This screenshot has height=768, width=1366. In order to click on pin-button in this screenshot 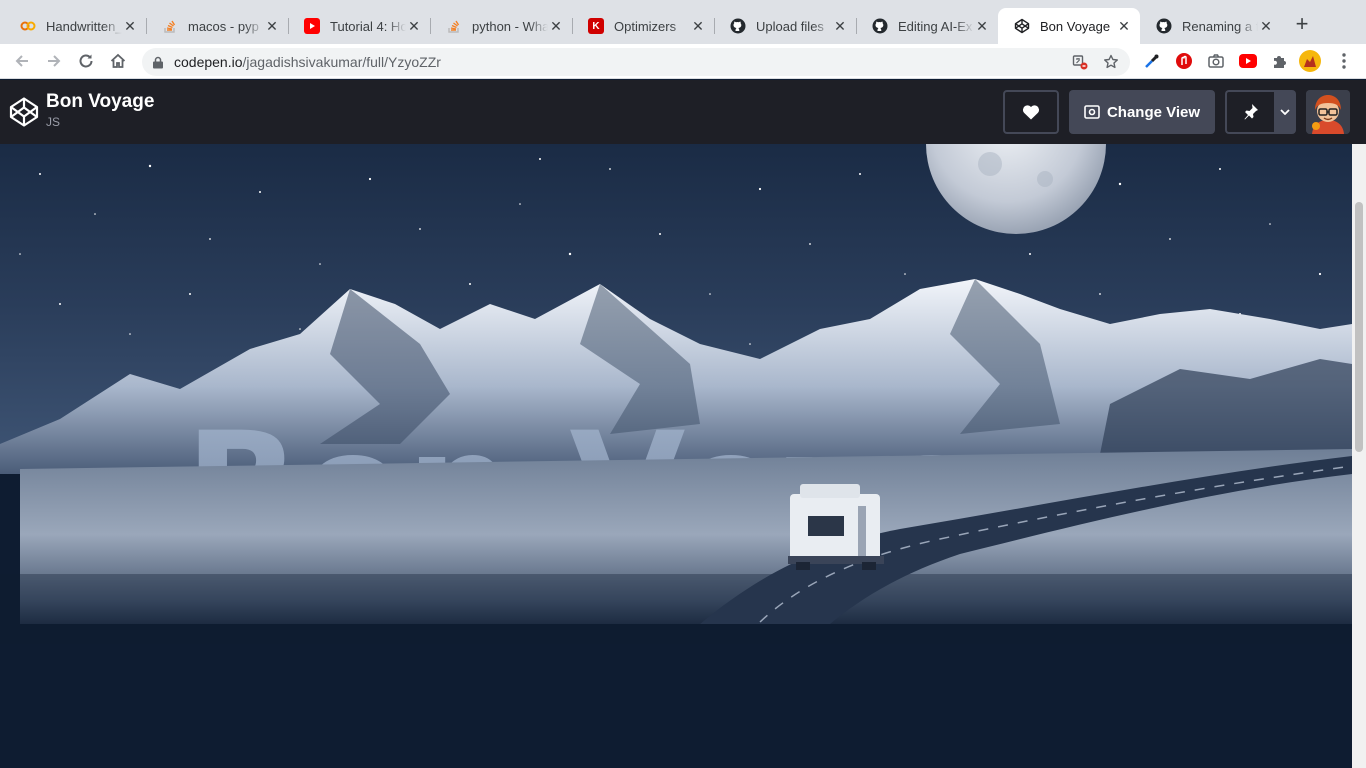, I will do `click(1250, 112)`.